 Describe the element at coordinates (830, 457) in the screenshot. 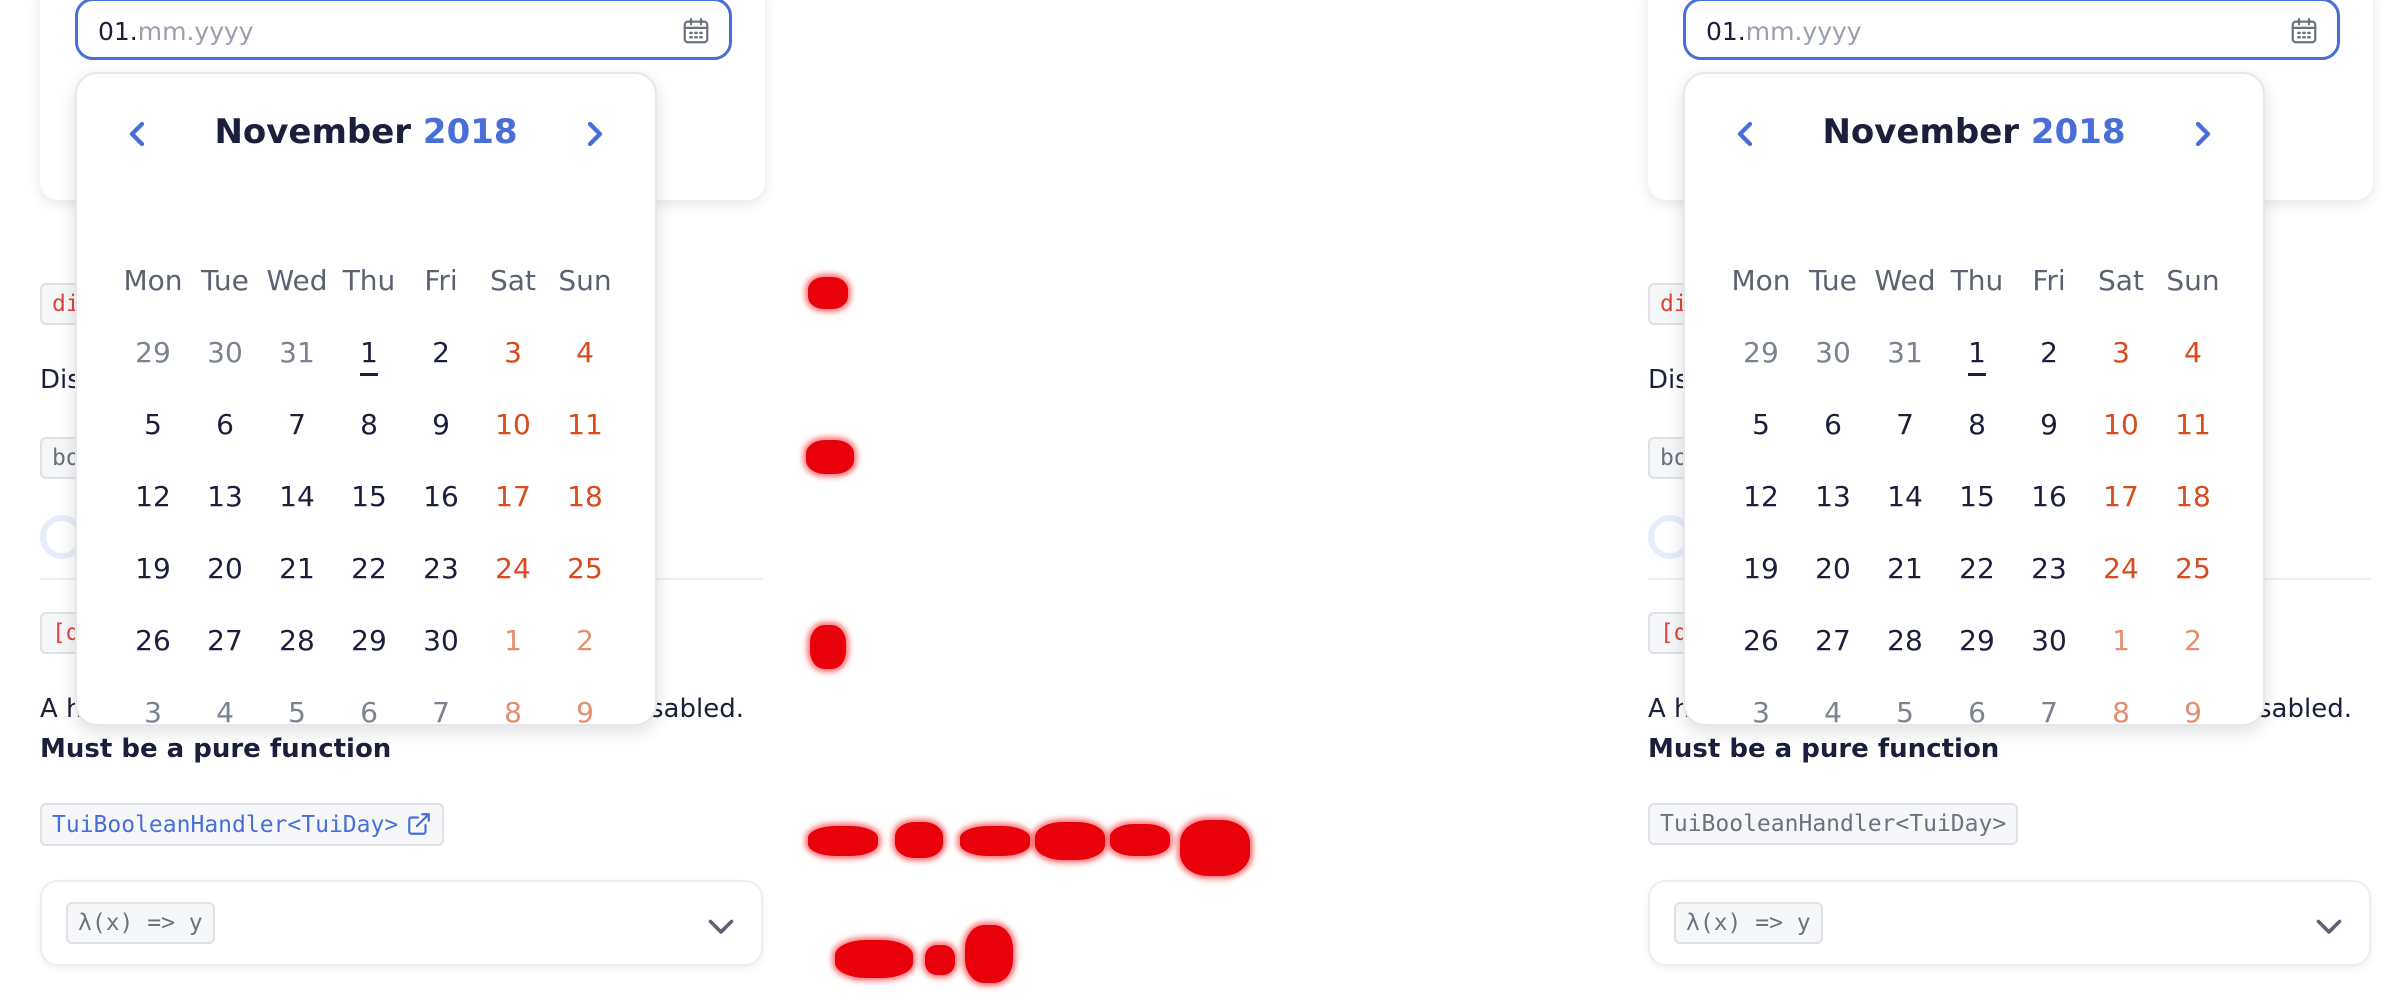

I see `redaction-mark` at that location.